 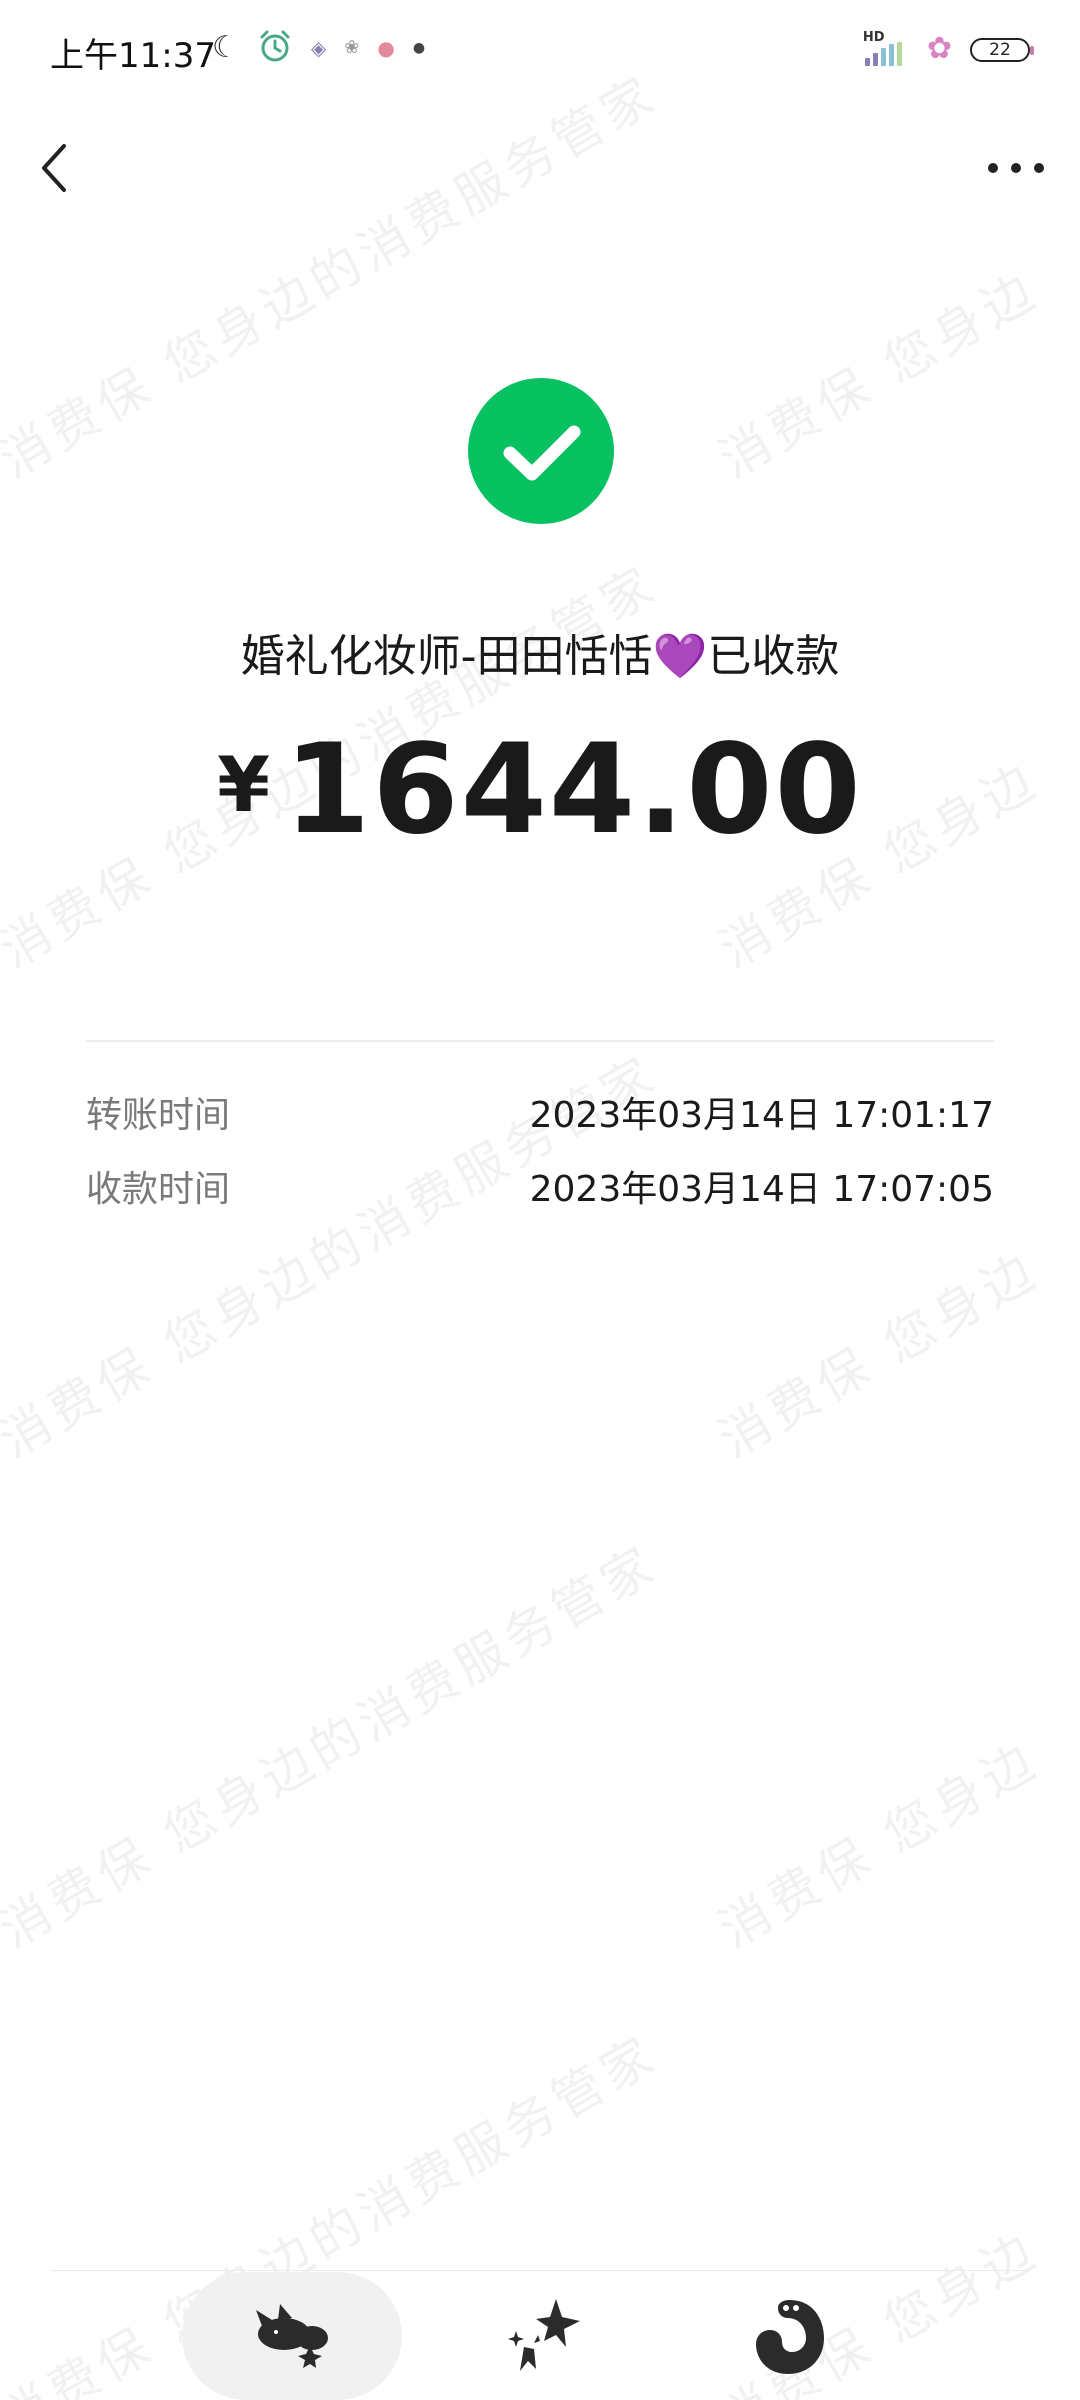 I want to click on tab-snake, so click(x=790, y=2336).